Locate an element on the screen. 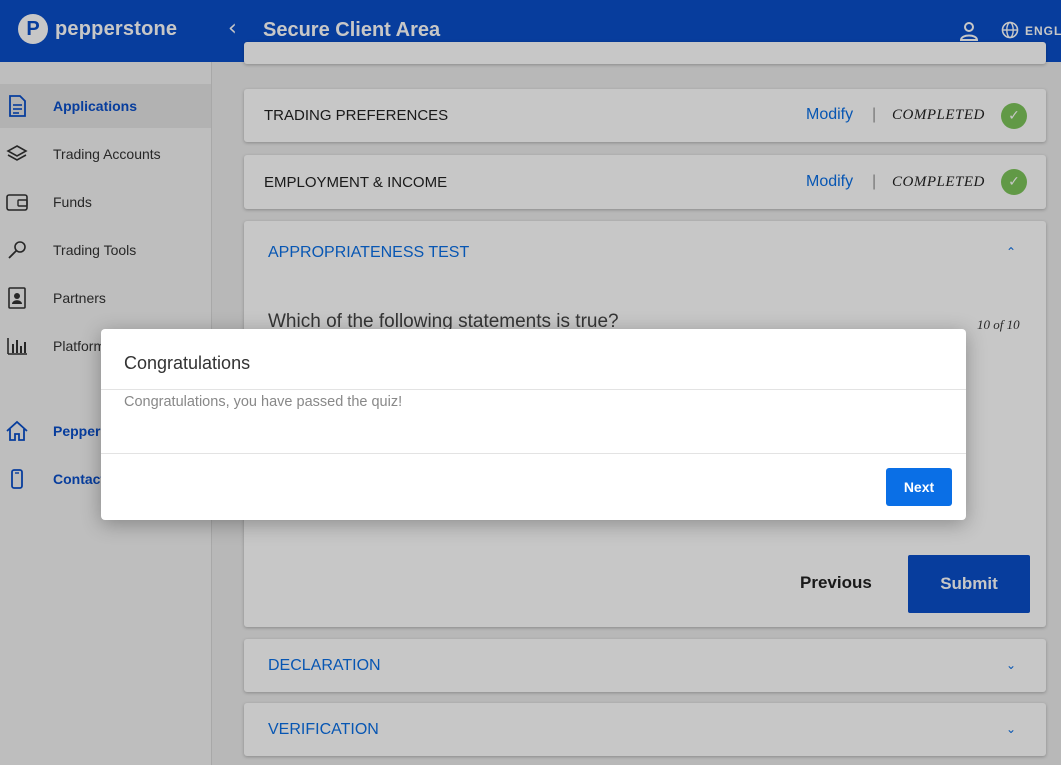  dialog-title: Congratulations is located at coordinates (187, 363).